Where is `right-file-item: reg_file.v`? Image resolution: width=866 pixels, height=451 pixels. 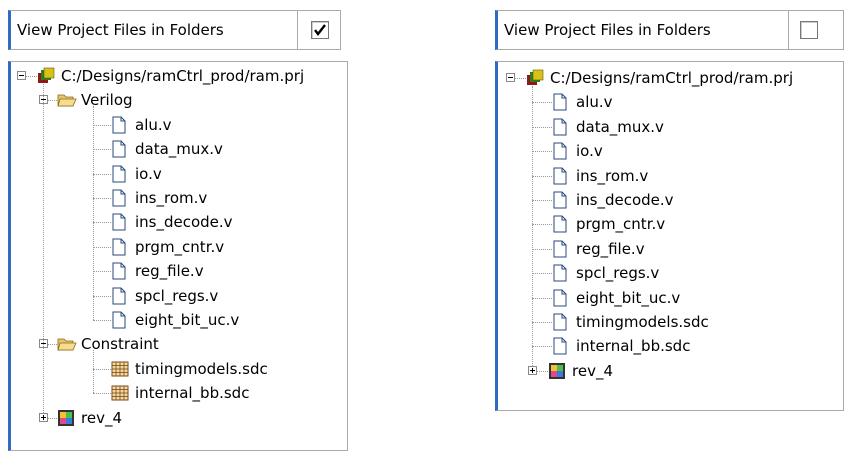
right-file-item: reg_file.v is located at coordinates (598, 249).